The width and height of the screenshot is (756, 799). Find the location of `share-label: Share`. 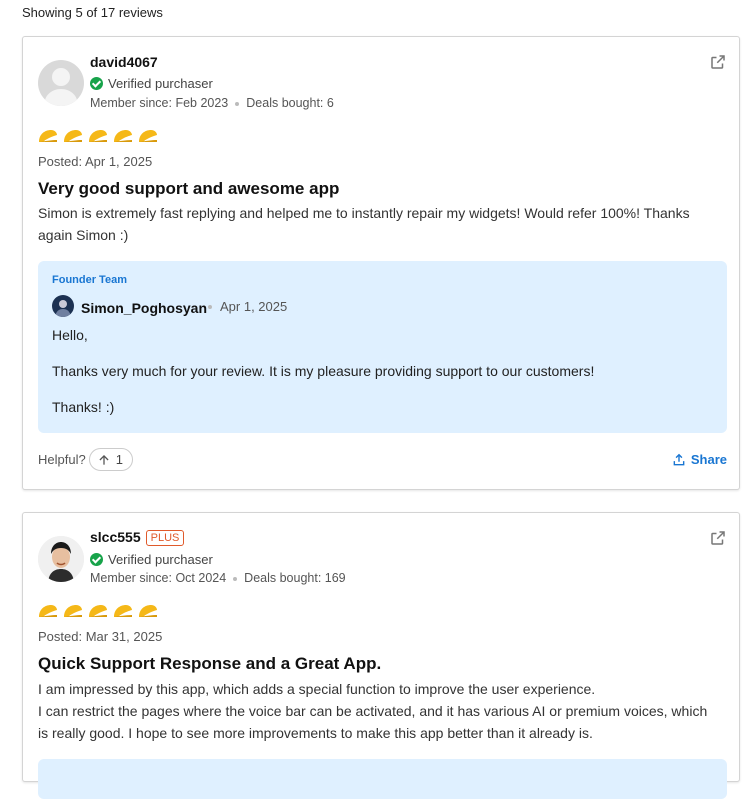

share-label: Share is located at coordinates (708, 459).